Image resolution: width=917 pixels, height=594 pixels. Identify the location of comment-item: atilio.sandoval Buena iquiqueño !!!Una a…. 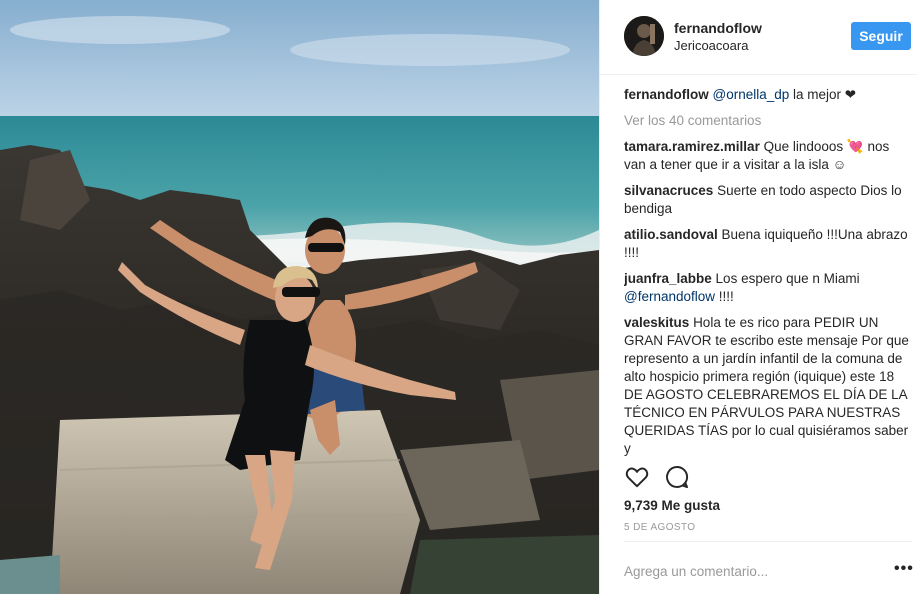
(768, 244).